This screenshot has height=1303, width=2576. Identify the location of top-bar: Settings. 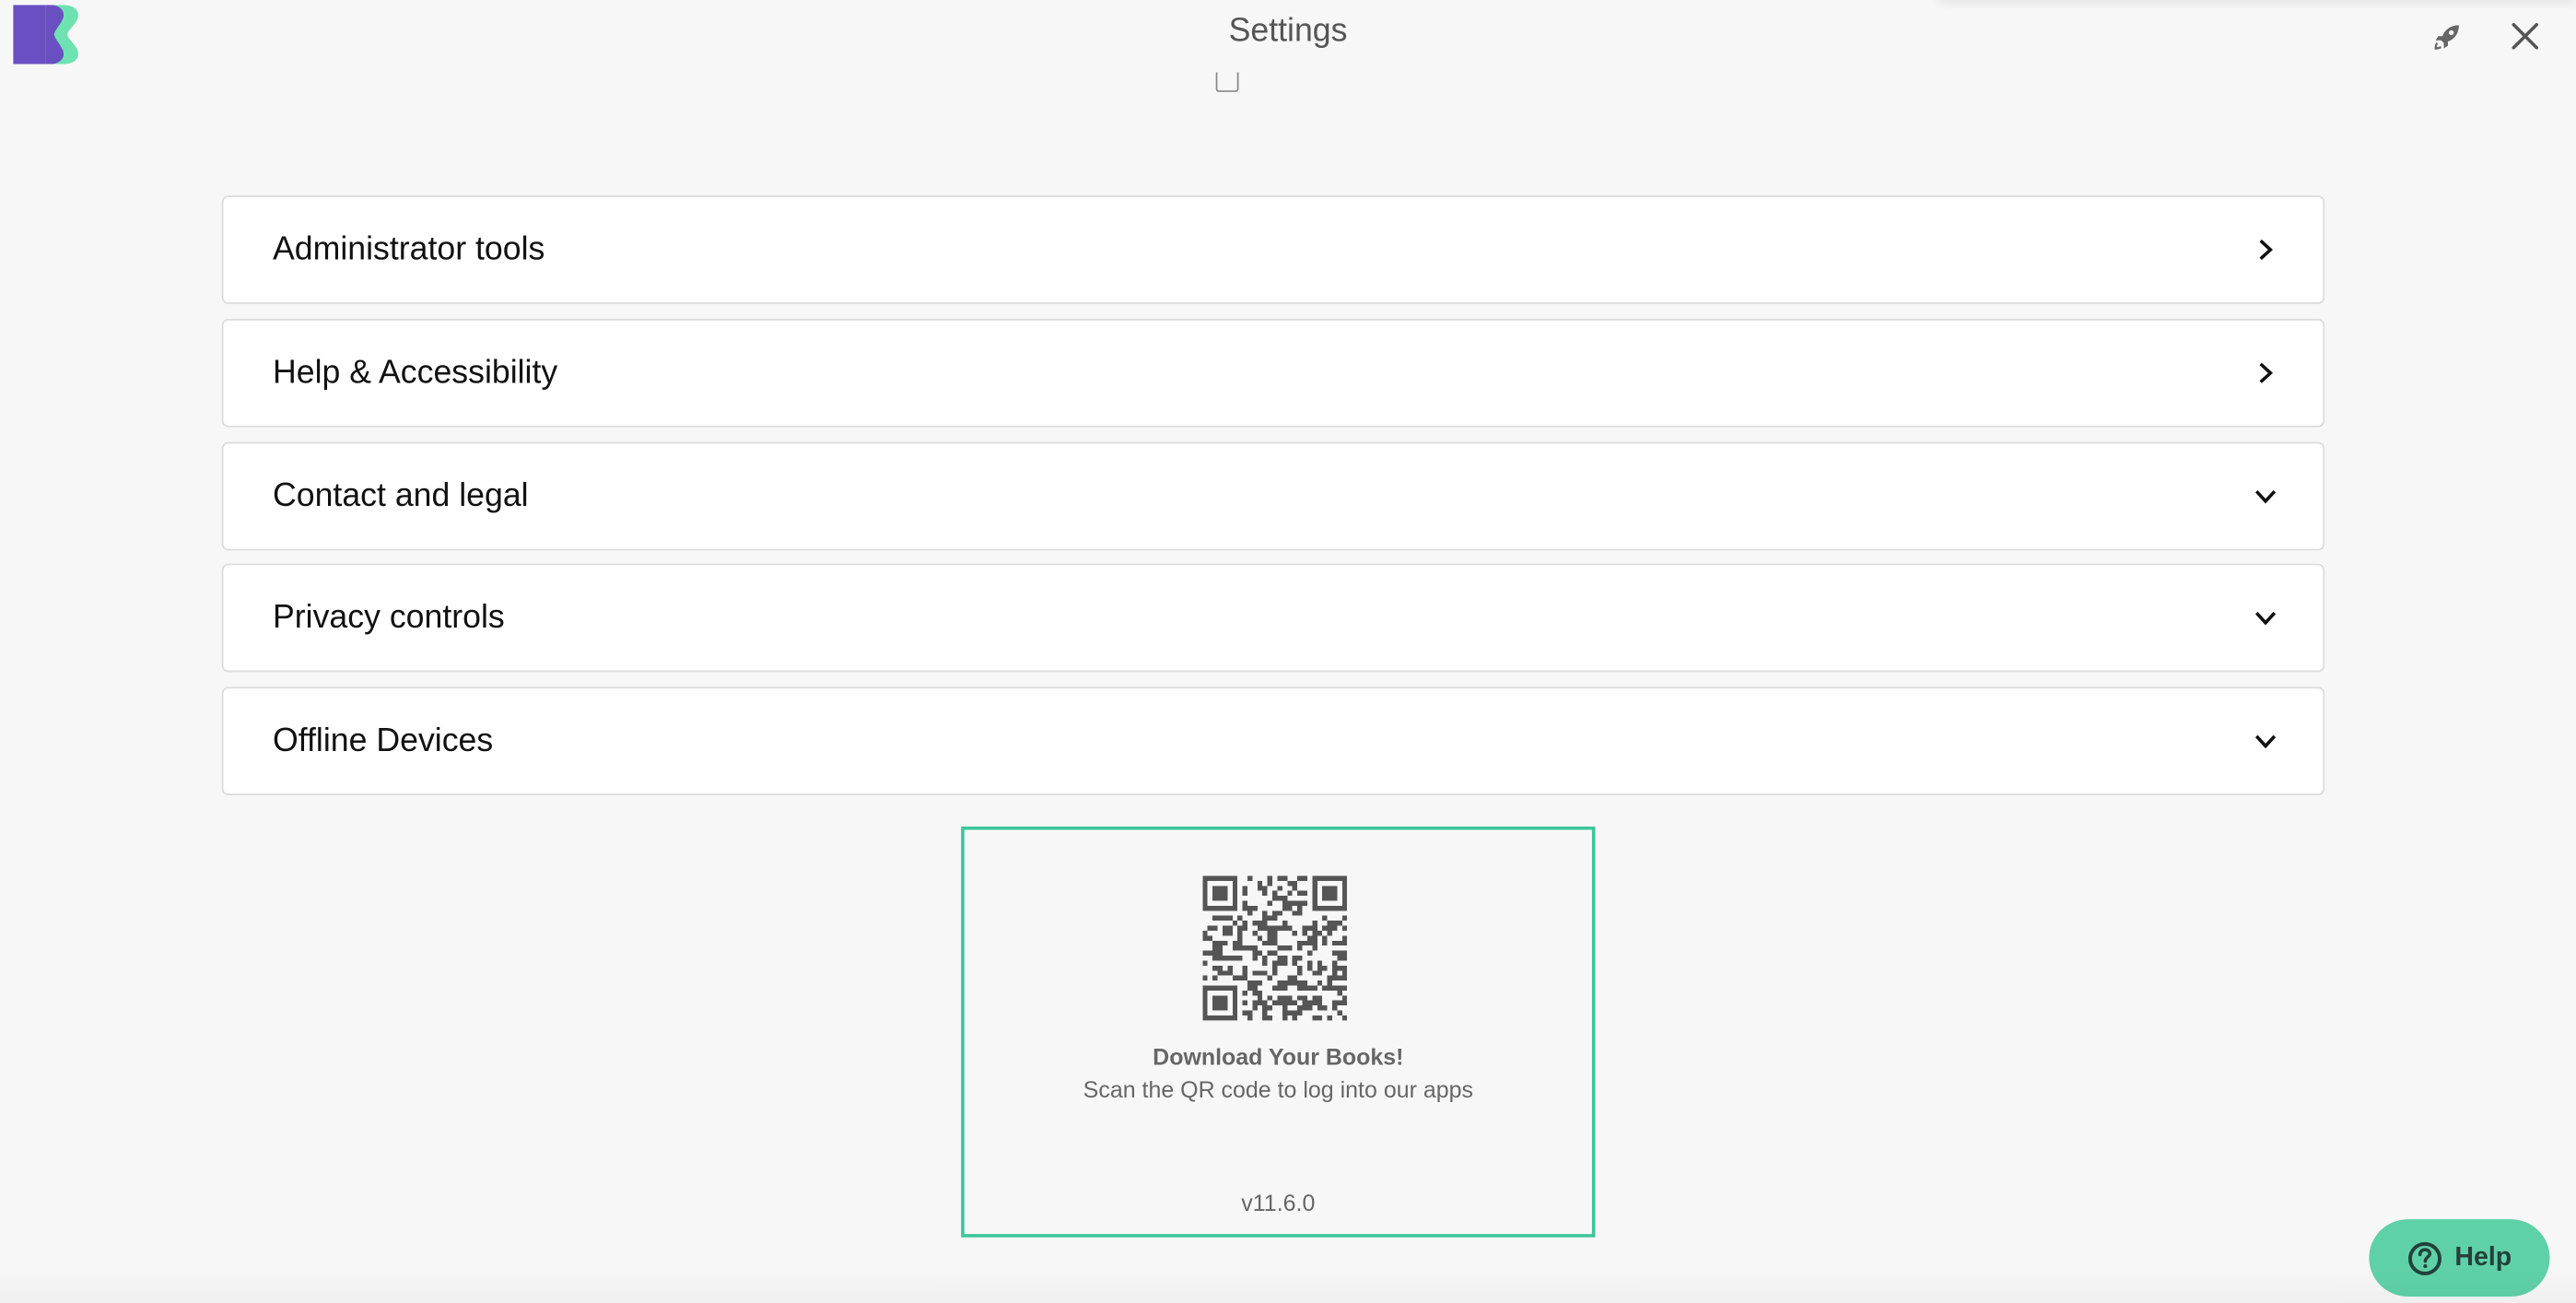
(1288, 46).